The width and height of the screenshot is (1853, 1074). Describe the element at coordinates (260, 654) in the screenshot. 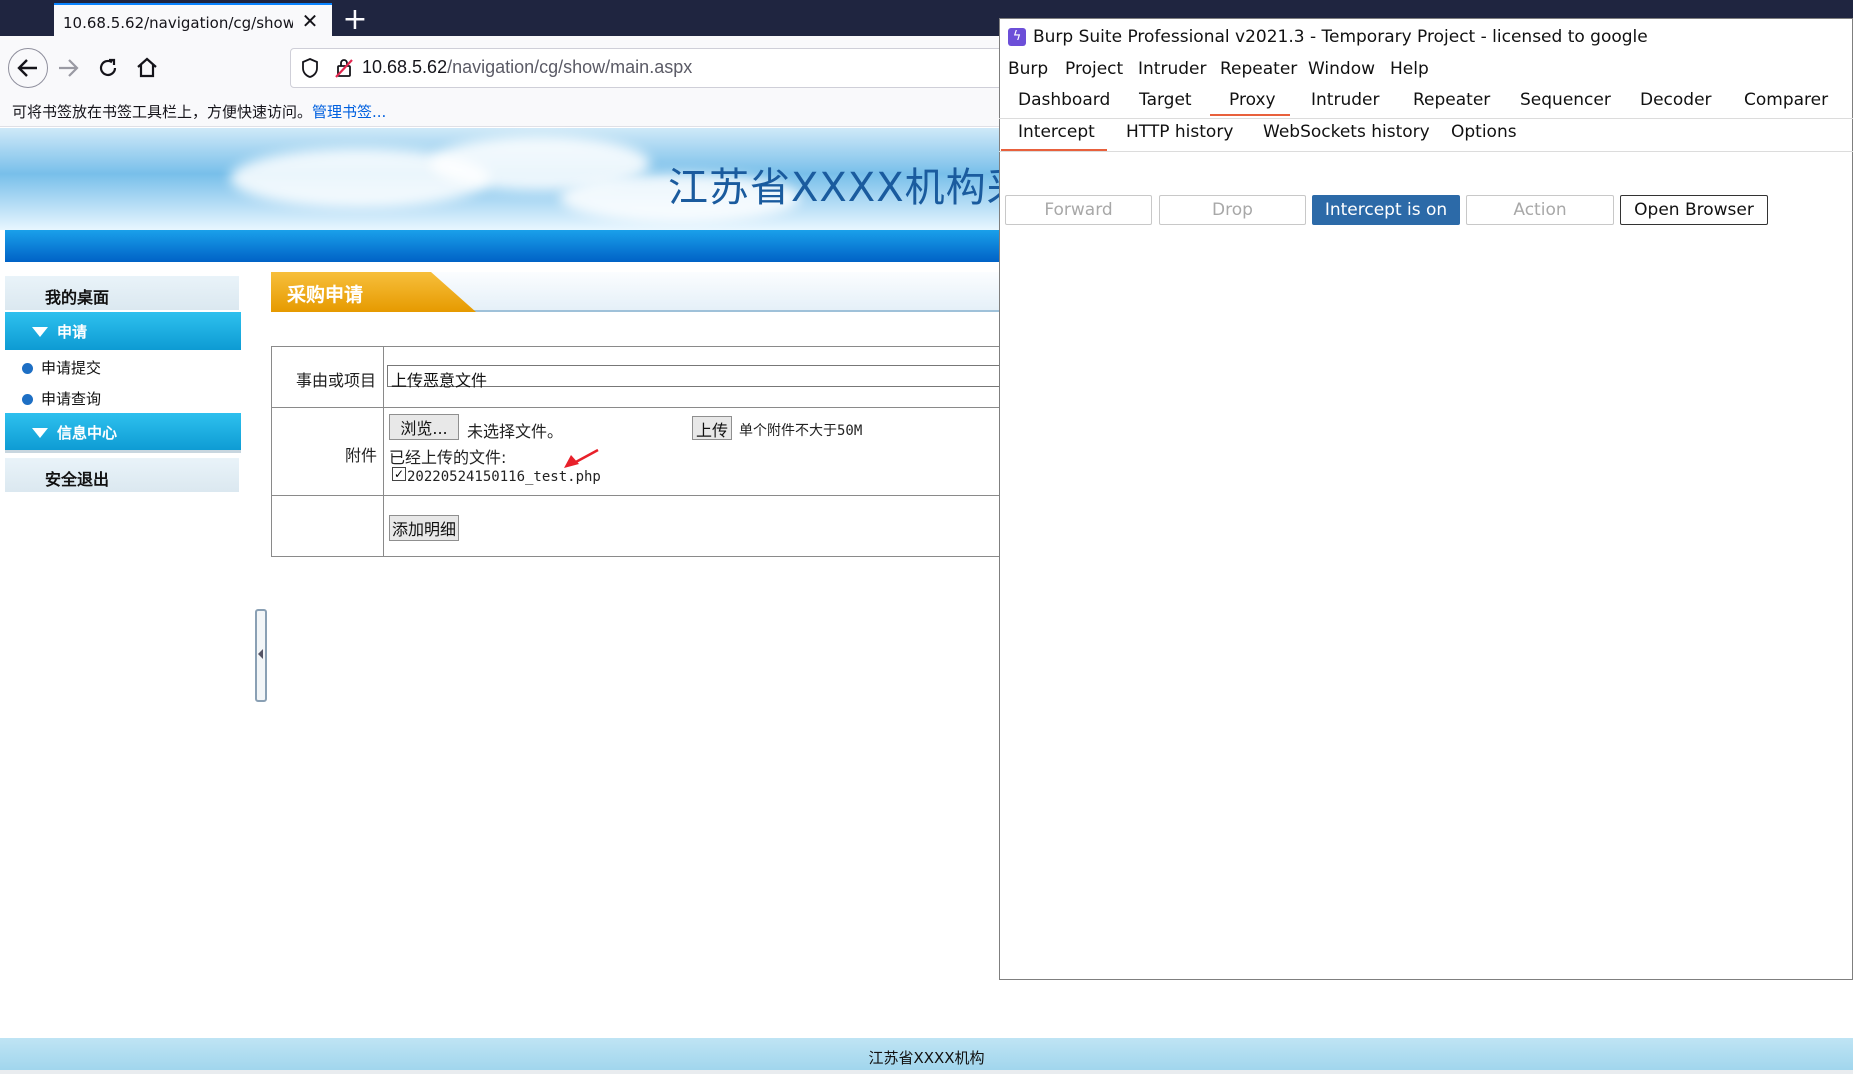

I see `chevron-left-icon` at that location.